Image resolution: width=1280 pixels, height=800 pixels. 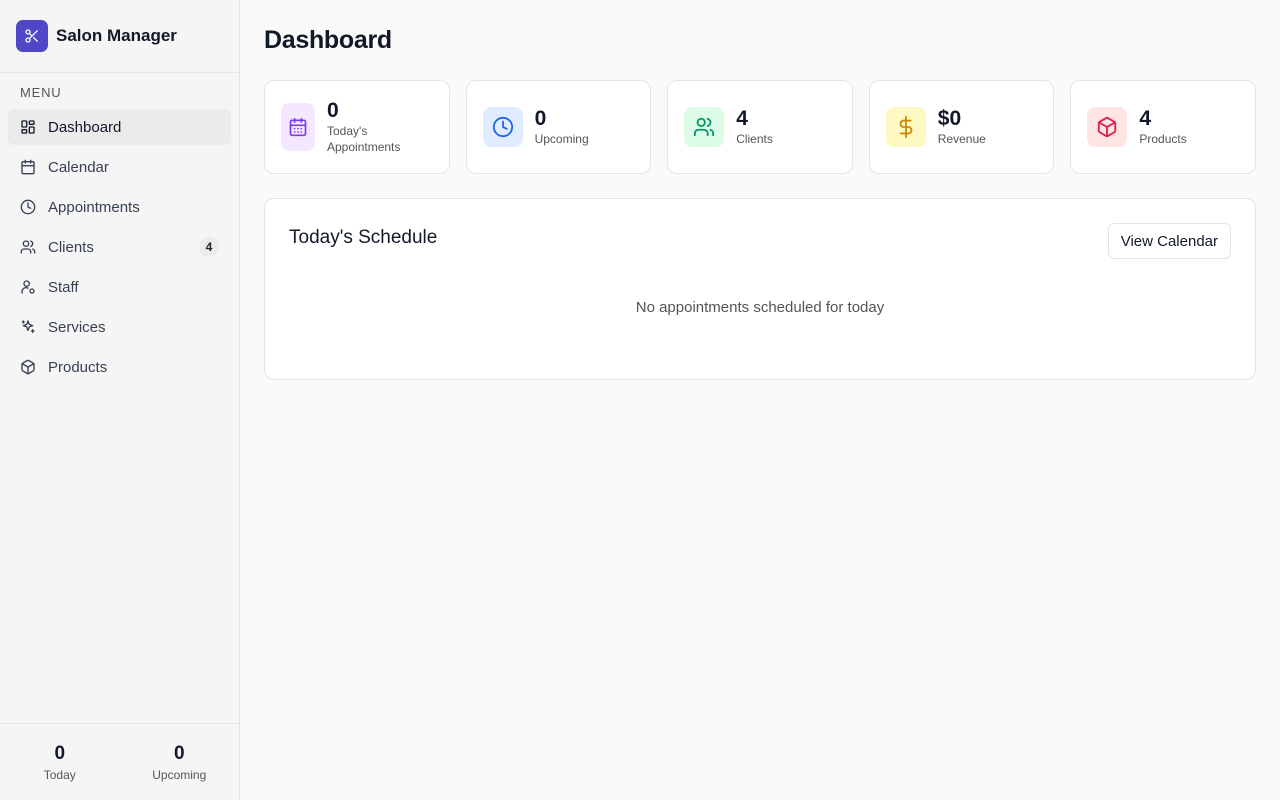 What do you see at coordinates (1163, 127) in the screenshot?
I see `stat-card-products: 4 Products` at bounding box center [1163, 127].